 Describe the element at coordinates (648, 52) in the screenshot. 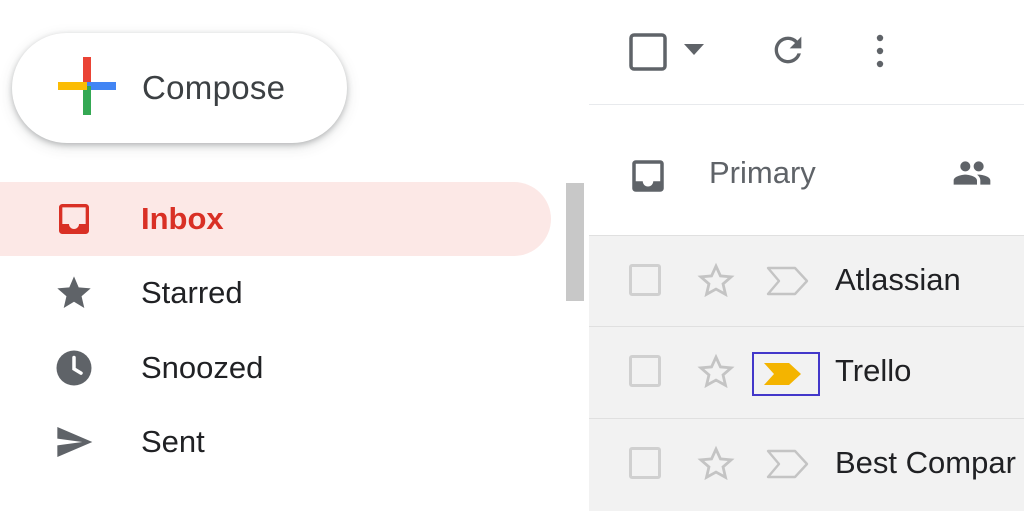

I see `select-all-checkbox` at that location.